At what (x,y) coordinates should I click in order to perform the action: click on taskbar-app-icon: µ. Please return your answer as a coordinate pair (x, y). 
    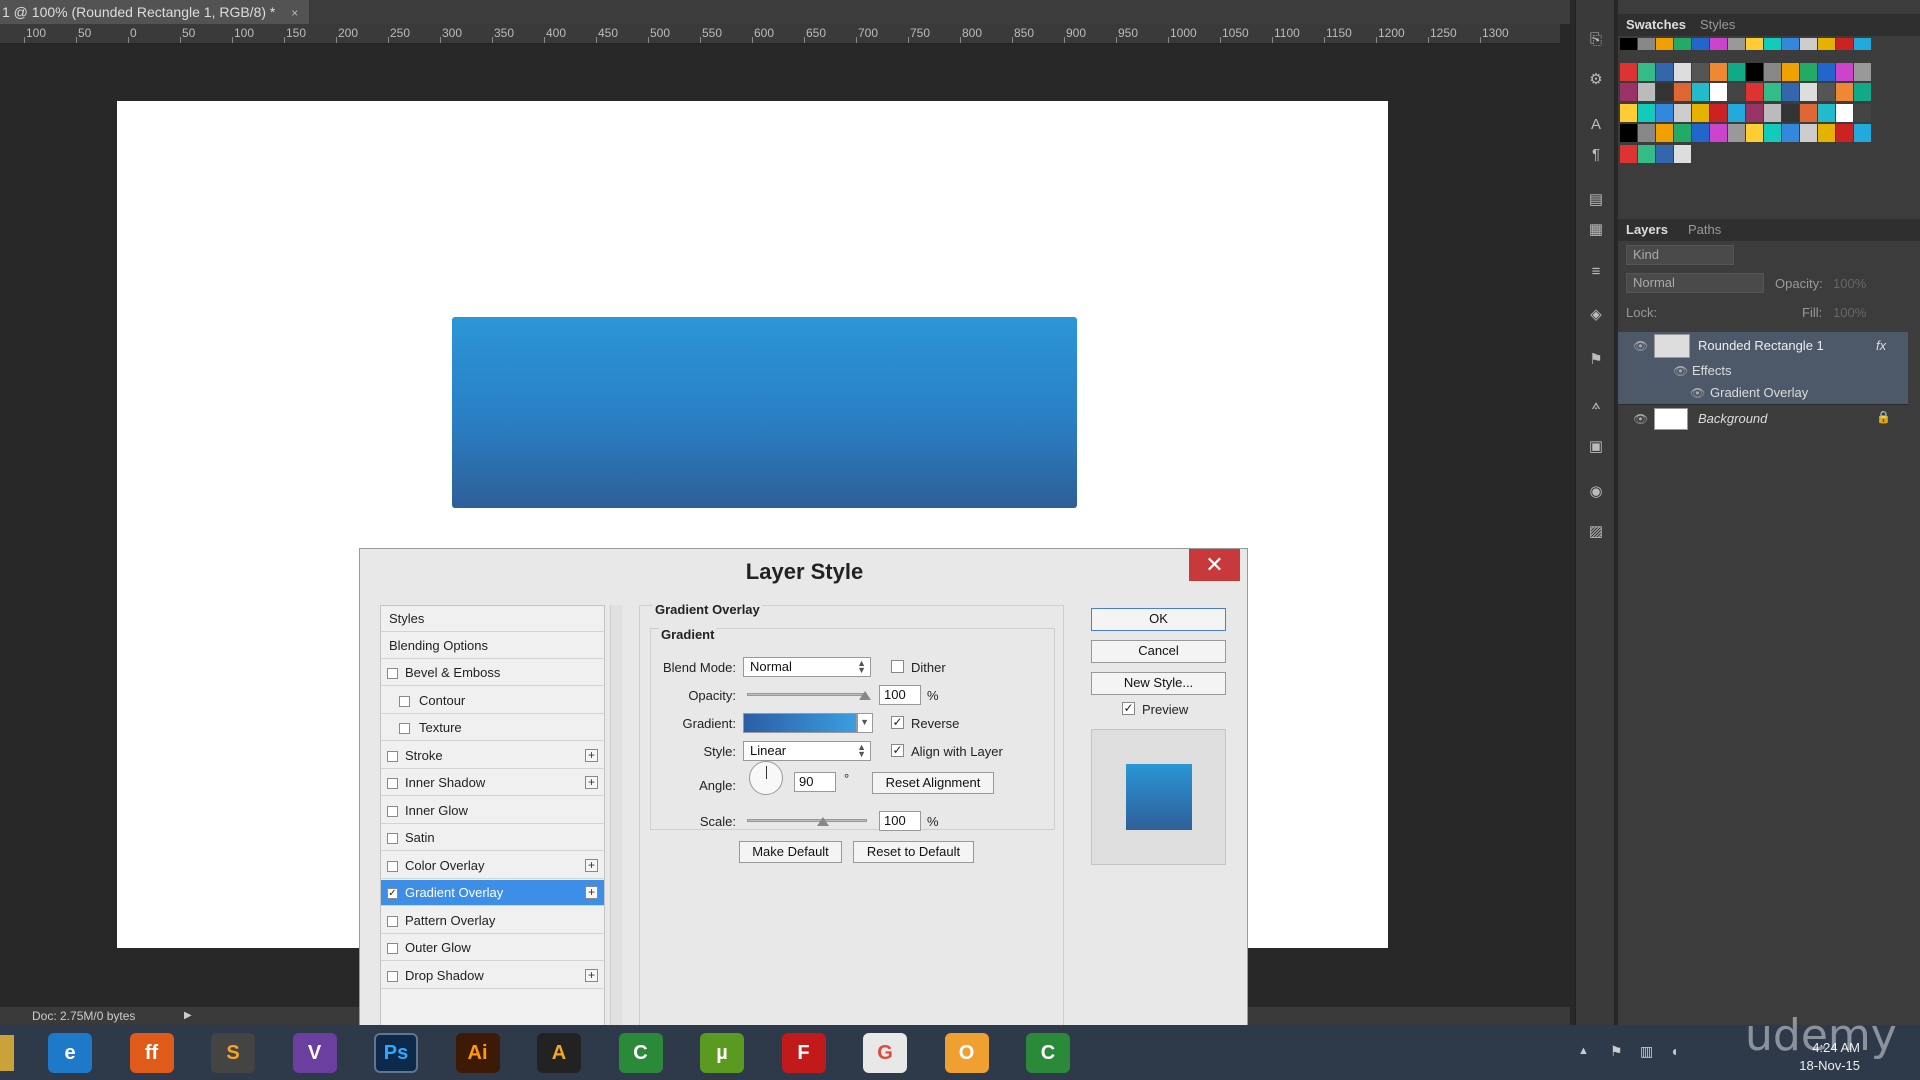
    Looking at the image, I should click on (722, 1053).